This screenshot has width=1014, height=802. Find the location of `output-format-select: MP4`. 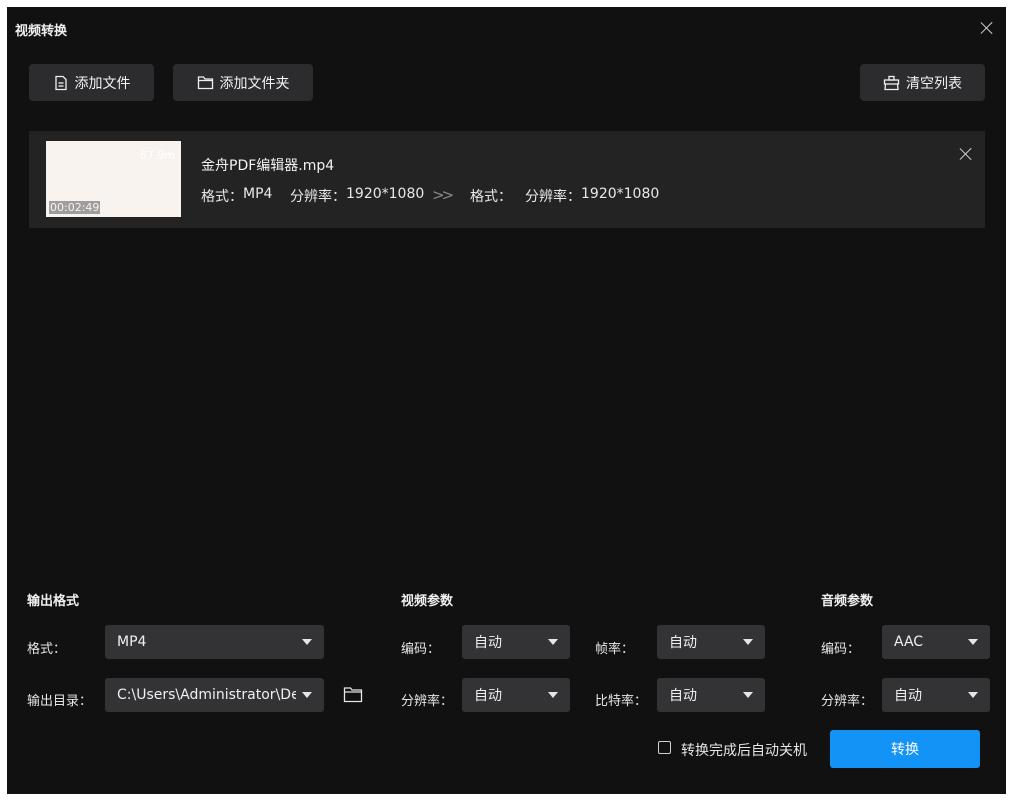

output-format-select: MP4 is located at coordinates (214, 642).